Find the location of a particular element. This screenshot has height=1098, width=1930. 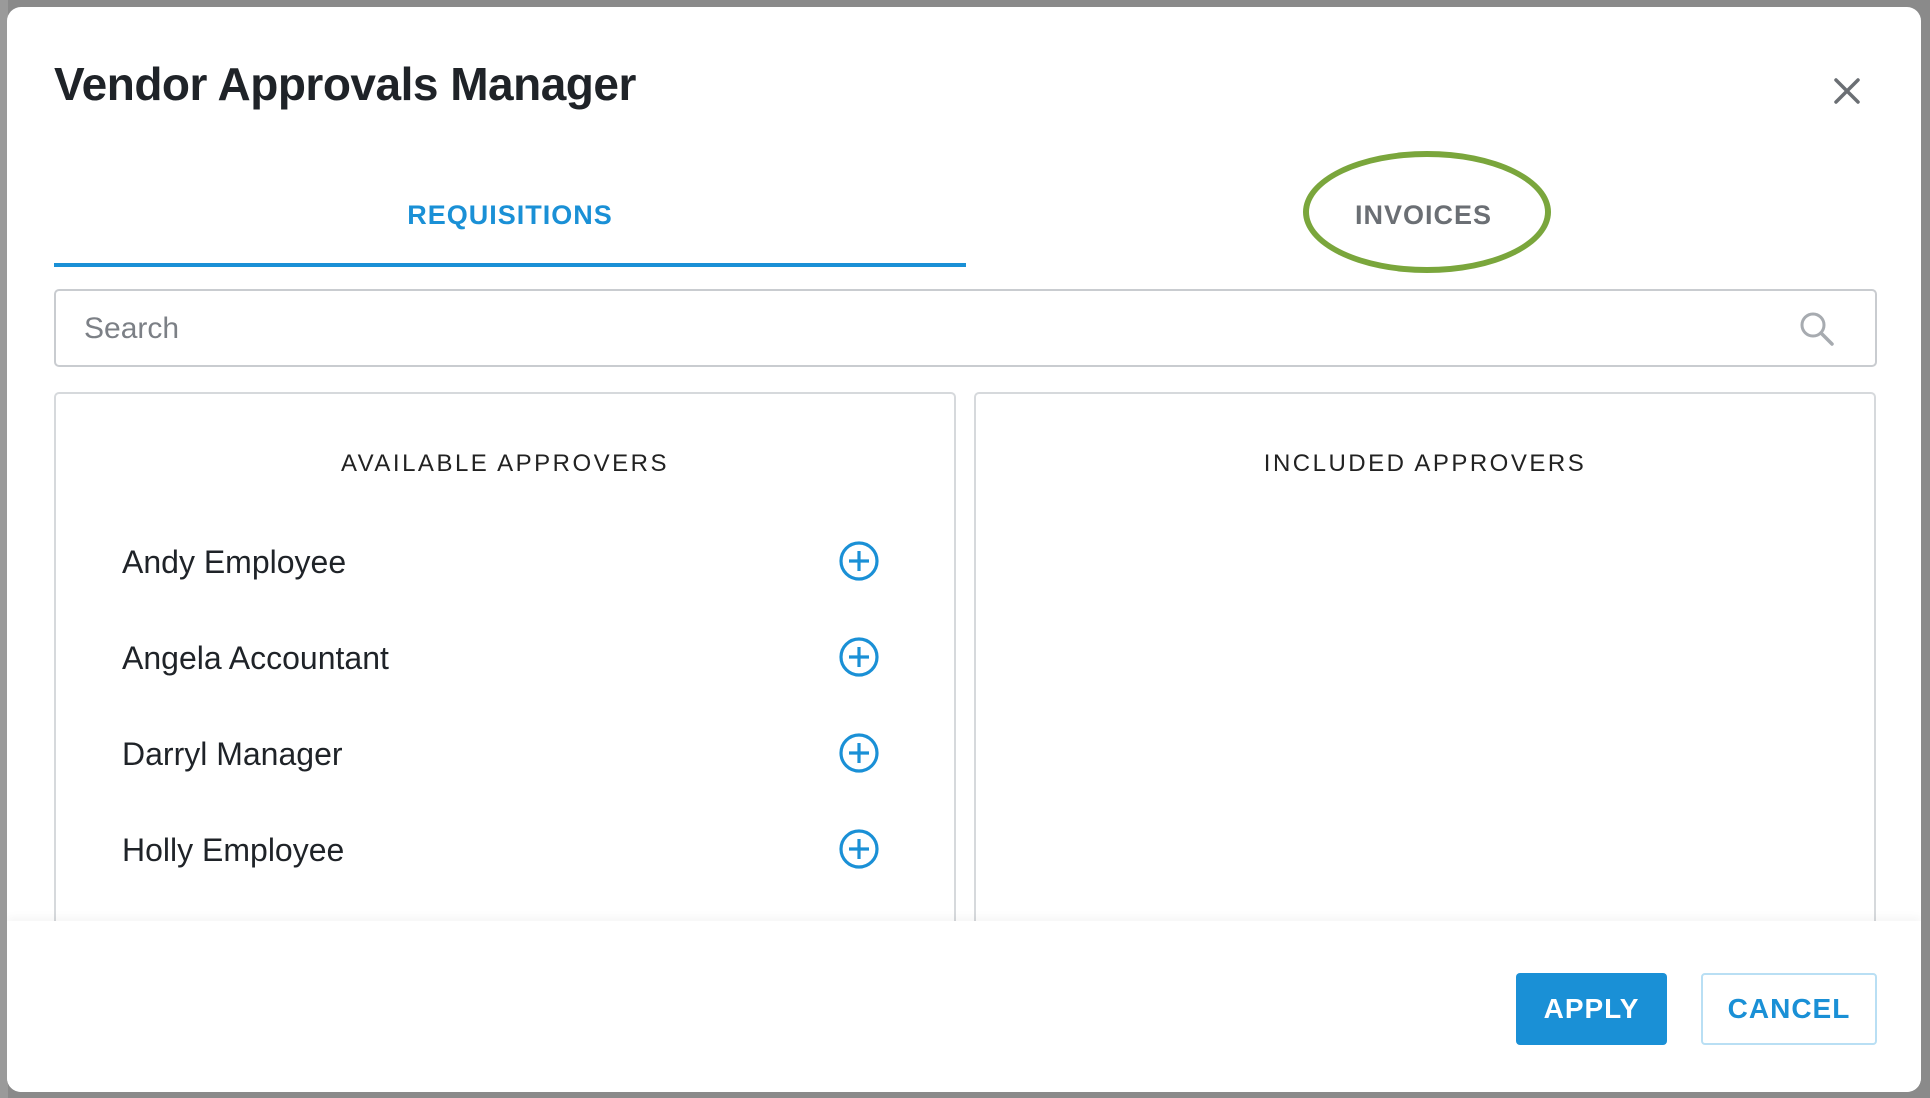

list-item: Darryl Manager is located at coordinates (505, 760).